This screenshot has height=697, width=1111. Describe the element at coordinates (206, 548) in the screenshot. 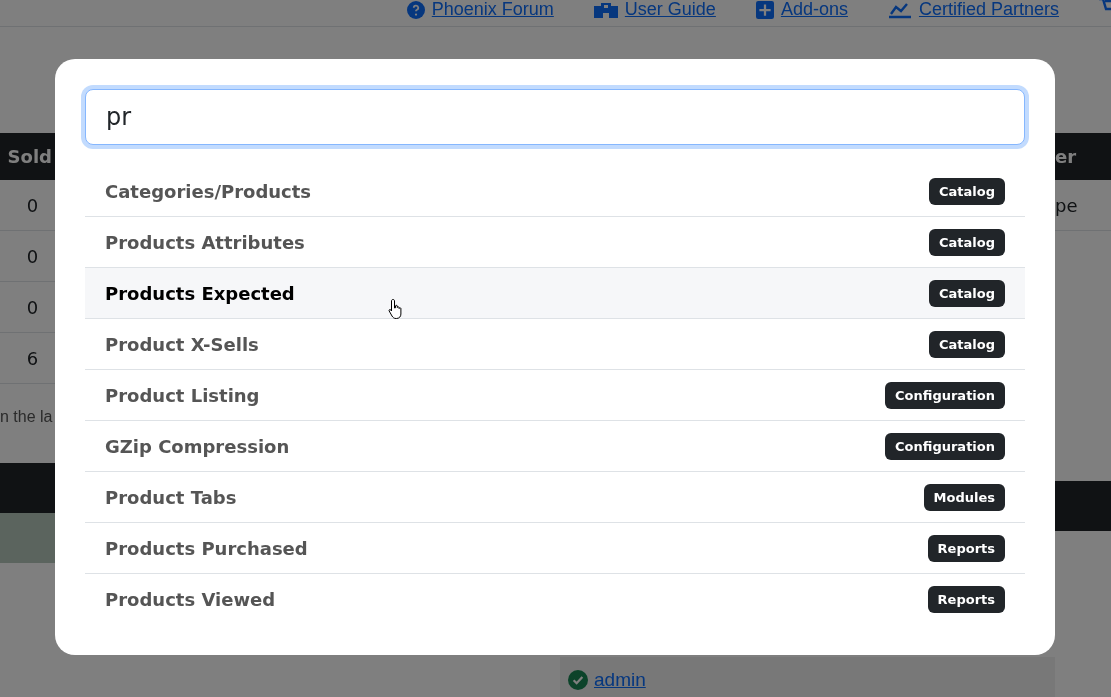

I see `result-label: Products Purchased` at that location.